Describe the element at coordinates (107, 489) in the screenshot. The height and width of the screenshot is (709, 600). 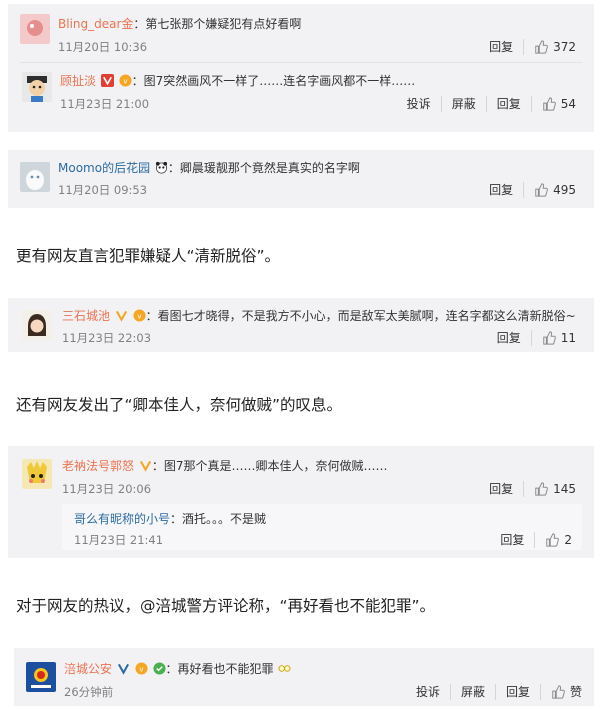
I see `timestamp: 11月23日 20:06` at that location.